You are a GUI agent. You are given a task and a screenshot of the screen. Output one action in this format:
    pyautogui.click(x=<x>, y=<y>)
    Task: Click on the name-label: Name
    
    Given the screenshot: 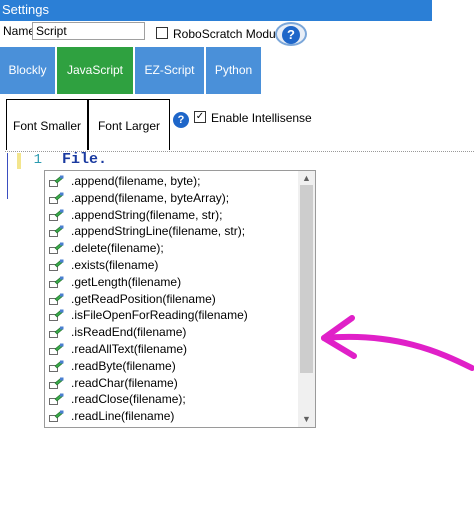 What is the action you would take?
    pyautogui.click(x=19, y=31)
    